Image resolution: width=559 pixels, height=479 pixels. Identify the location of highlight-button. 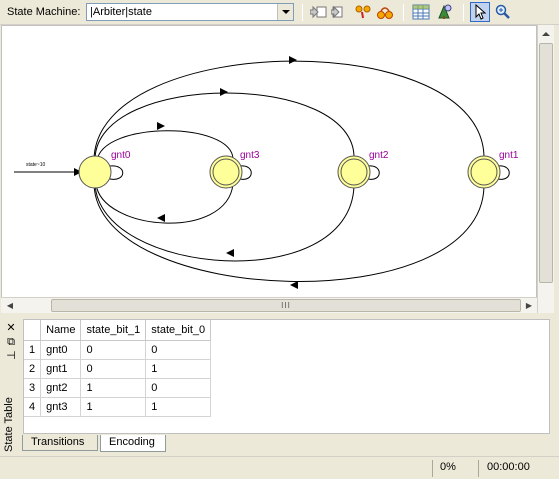
(385, 12).